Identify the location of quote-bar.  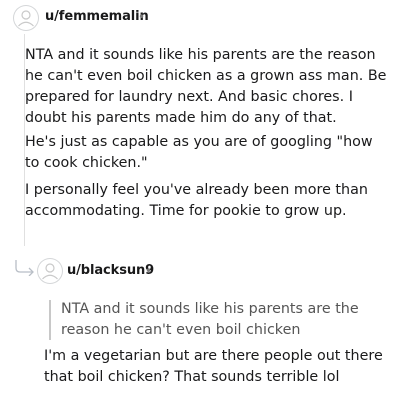
(50, 320).